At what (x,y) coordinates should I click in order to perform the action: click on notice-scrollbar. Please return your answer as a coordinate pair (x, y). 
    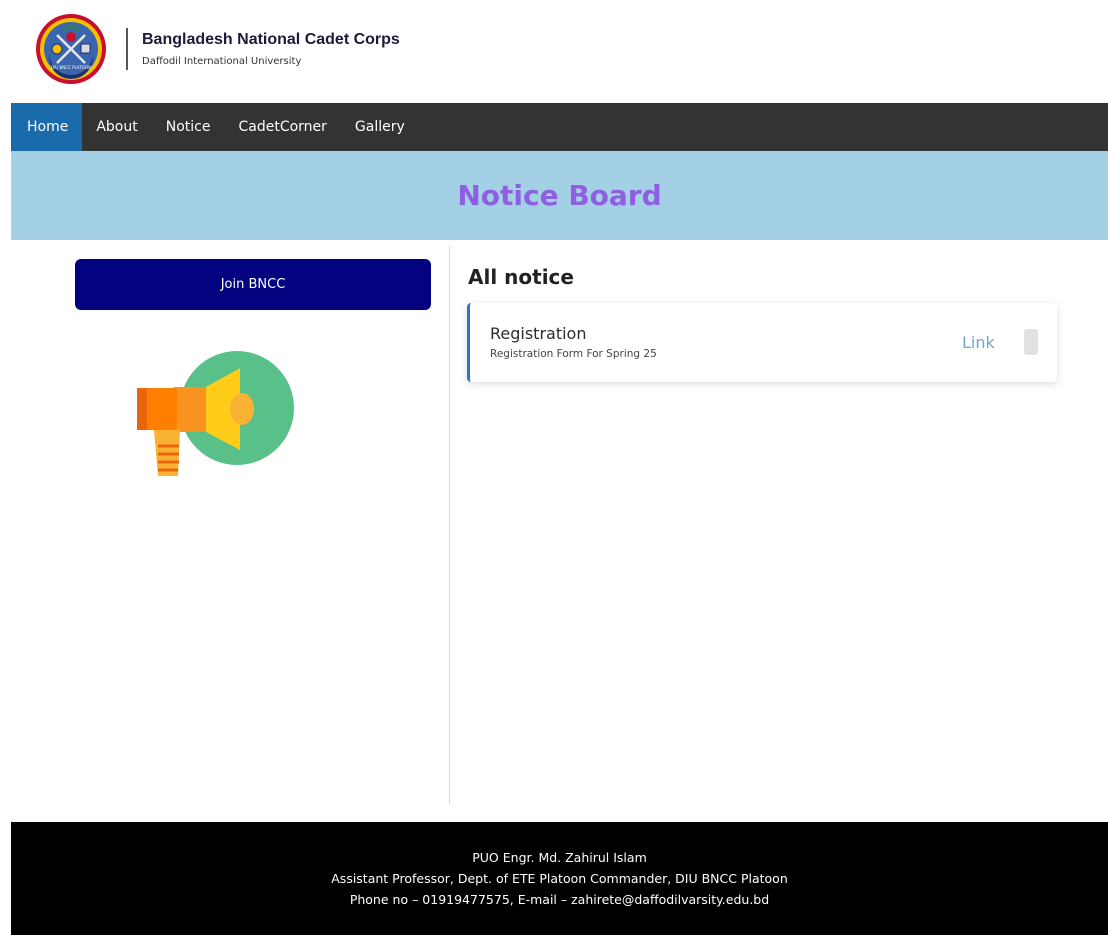
    Looking at the image, I should click on (1031, 342).